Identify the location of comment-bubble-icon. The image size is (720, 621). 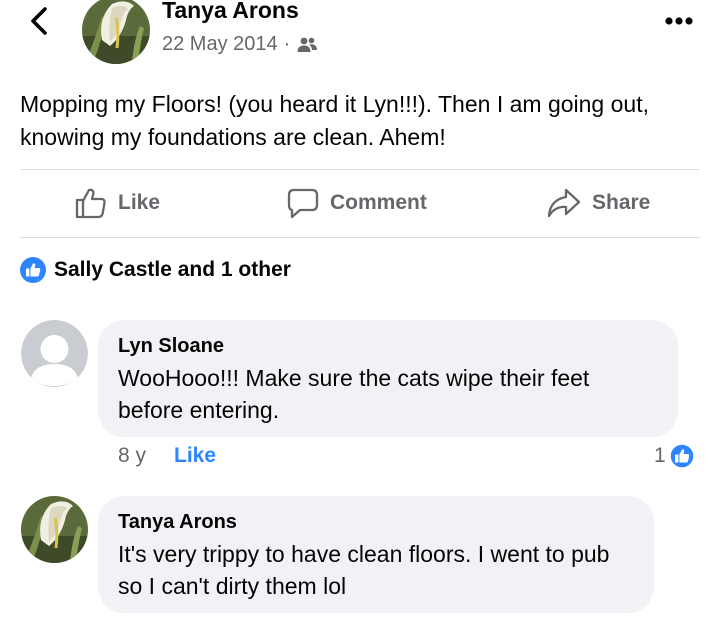
(303, 203).